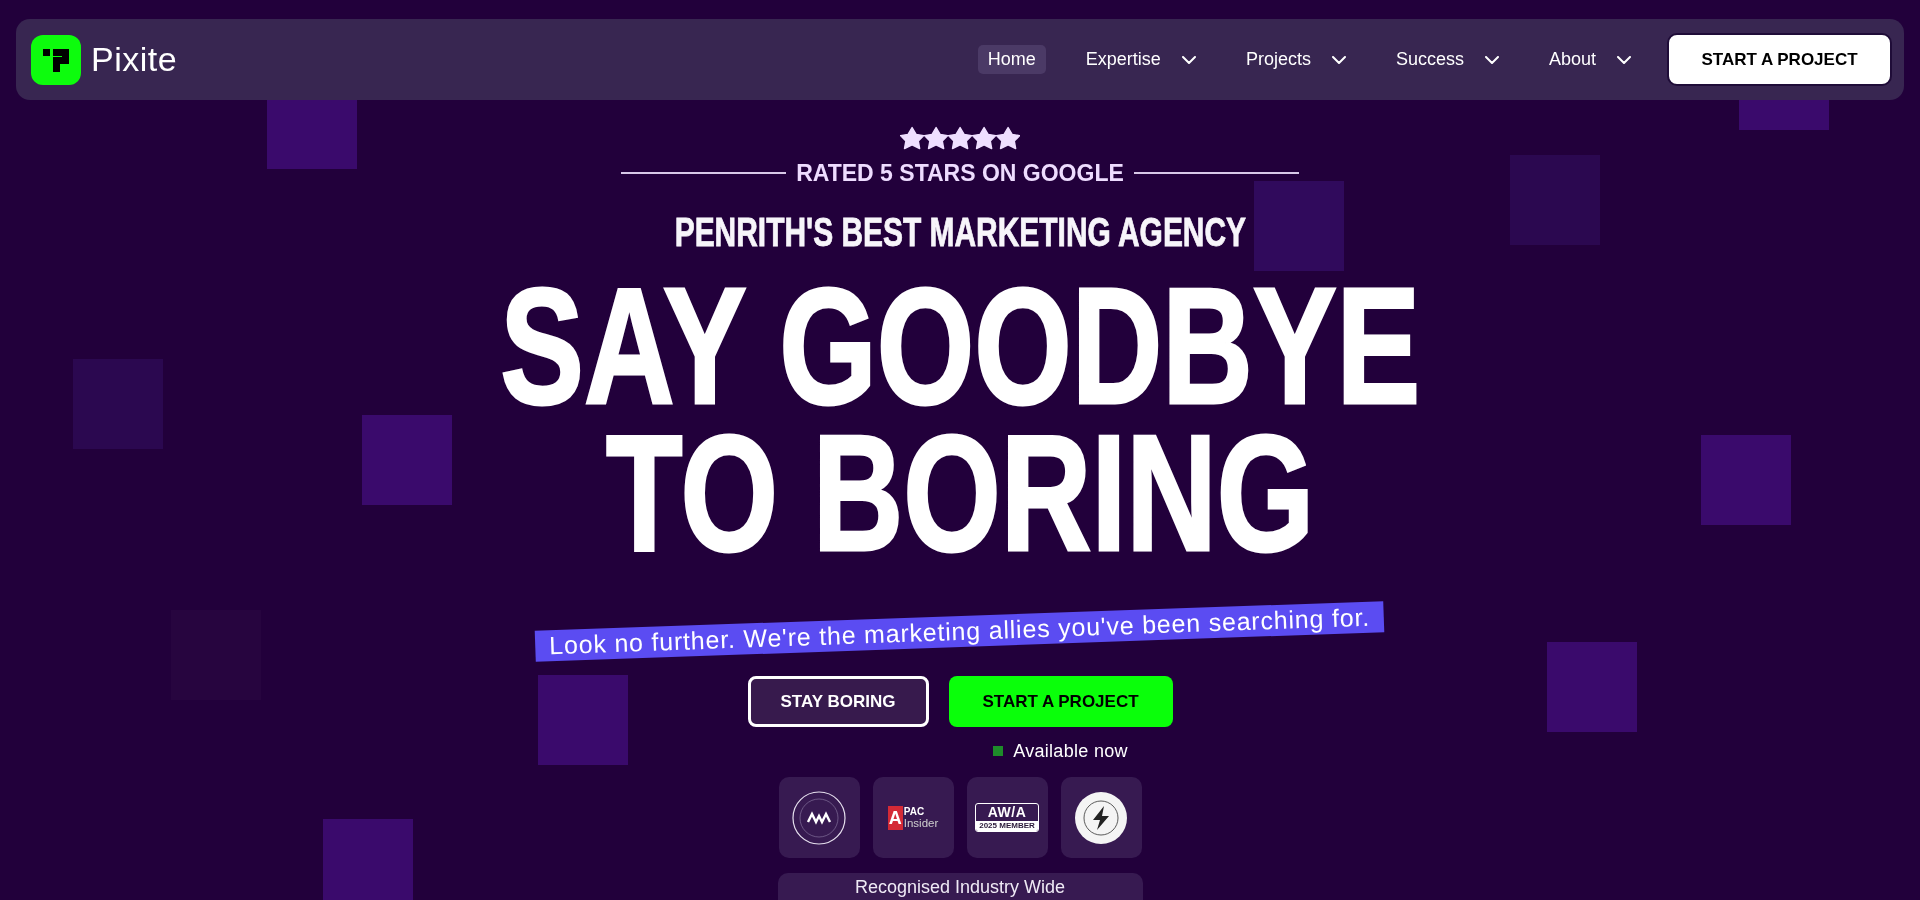 This screenshot has height=900, width=1920. Describe the element at coordinates (1589, 59) in the screenshot. I see `nav-item: About` at that location.